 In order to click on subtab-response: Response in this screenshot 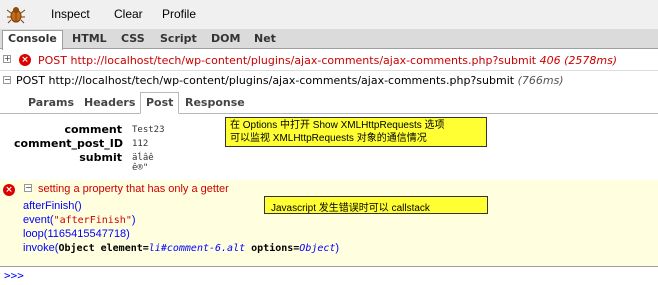, I will do `click(215, 102)`.